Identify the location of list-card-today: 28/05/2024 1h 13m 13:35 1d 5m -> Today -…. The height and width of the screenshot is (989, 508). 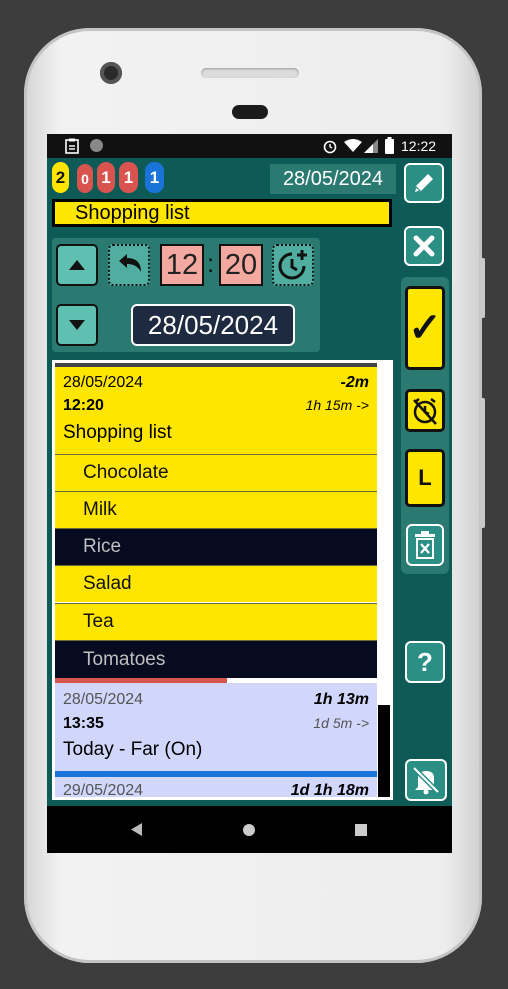
(216, 727).